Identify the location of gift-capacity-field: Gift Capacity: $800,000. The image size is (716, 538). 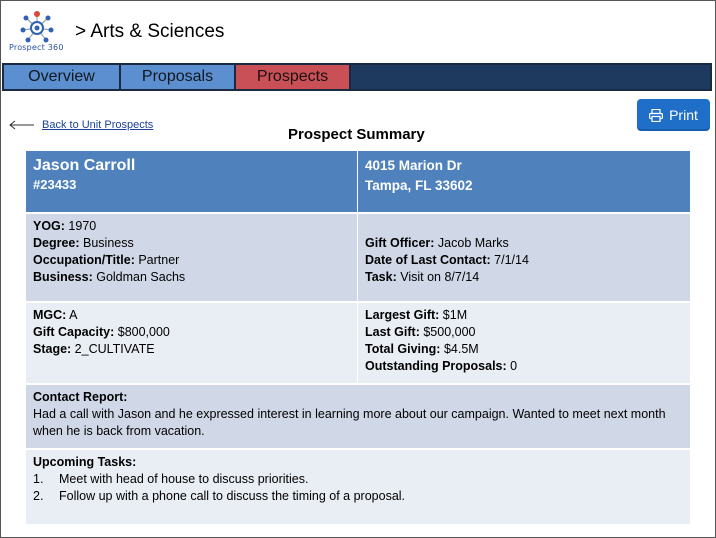
(101, 332).